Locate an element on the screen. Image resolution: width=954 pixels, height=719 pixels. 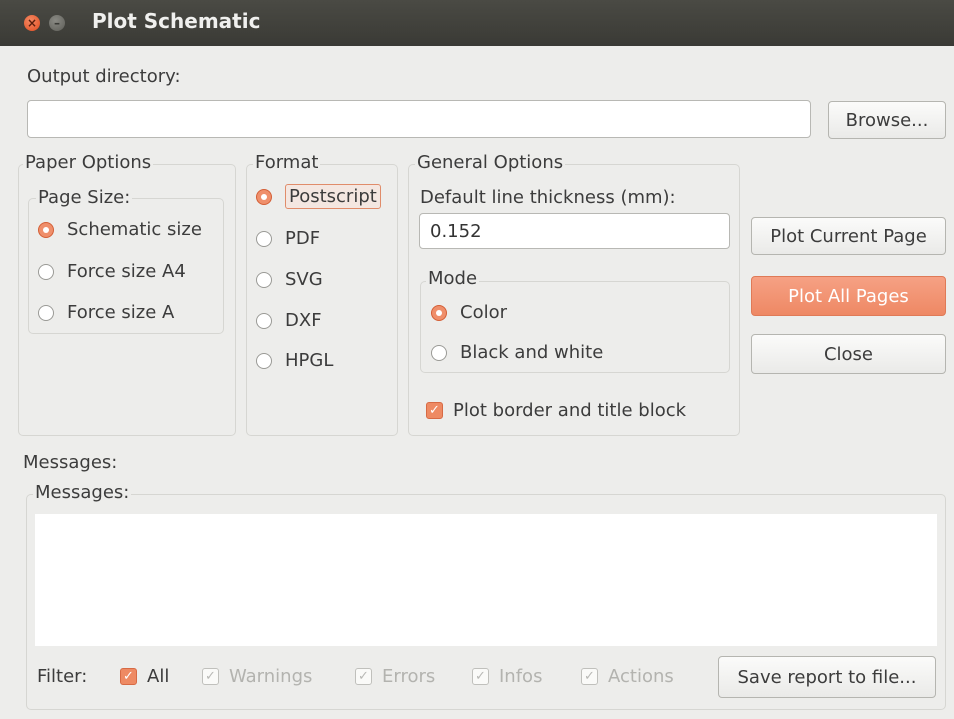
output-directory-input is located at coordinates (419, 119).